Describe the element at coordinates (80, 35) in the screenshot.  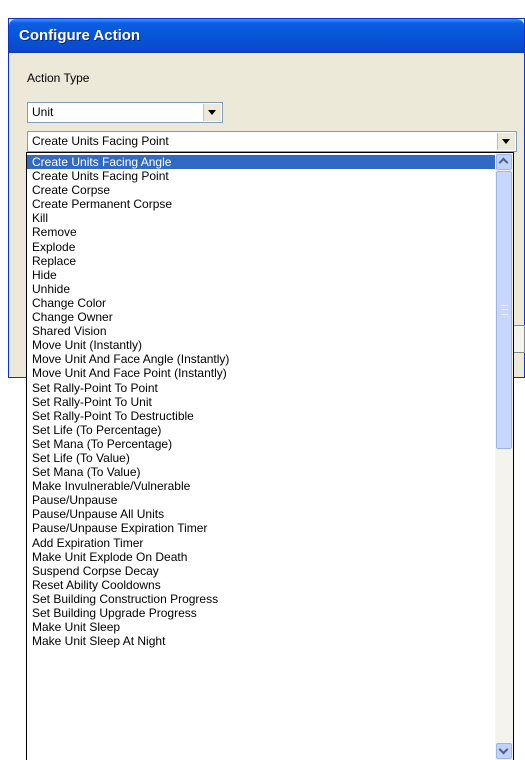
I see `dialog-title: Configure Action` at that location.